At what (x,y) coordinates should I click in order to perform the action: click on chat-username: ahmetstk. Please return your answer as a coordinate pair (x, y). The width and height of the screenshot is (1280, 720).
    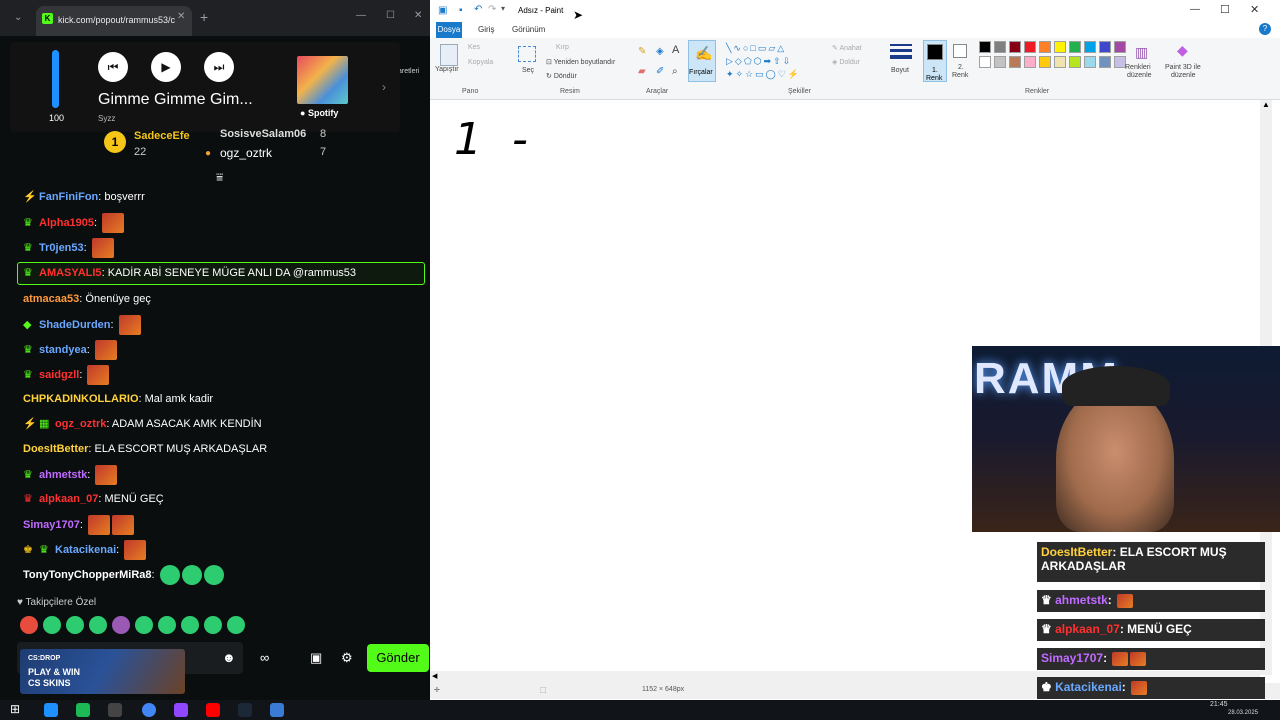
    Looking at the image, I should click on (63, 475).